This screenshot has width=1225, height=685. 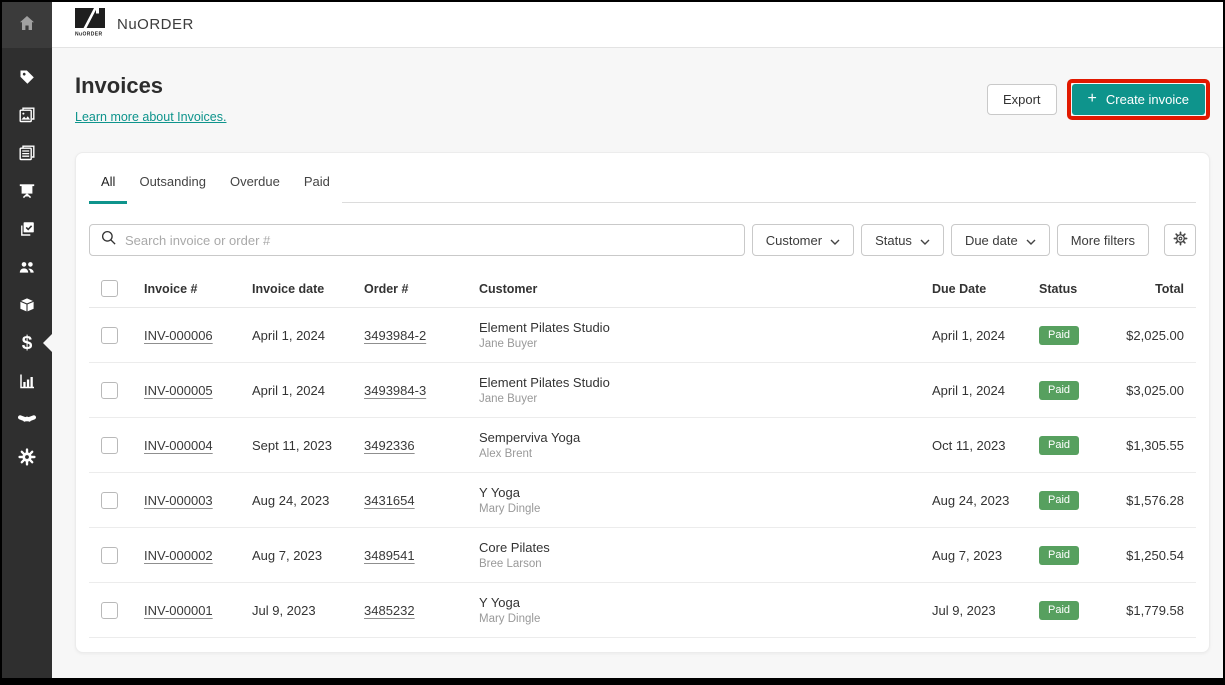 What do you see at coordinates (317, 184) in the screenshot?
I see `tab-paid: Paid` at bounding box center [317, 184].